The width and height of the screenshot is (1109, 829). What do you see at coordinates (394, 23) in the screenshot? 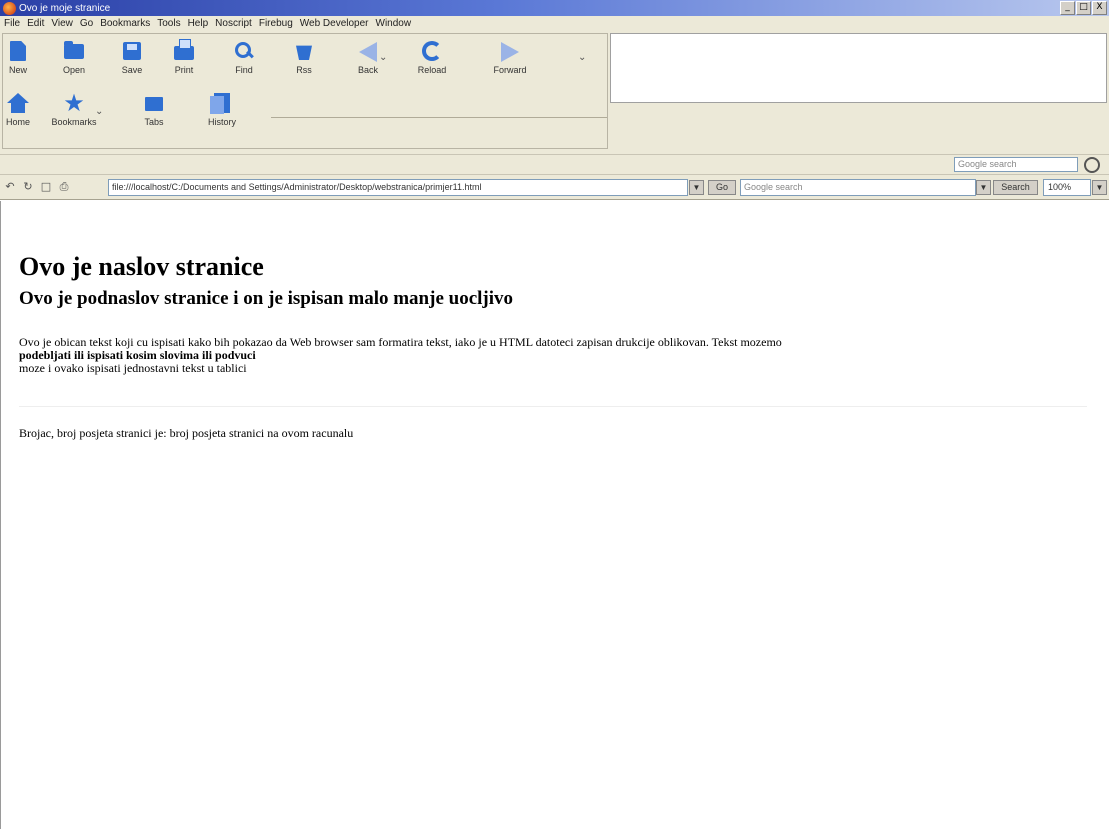
I see `menu-window: Window` at bounding box center [394, 23].